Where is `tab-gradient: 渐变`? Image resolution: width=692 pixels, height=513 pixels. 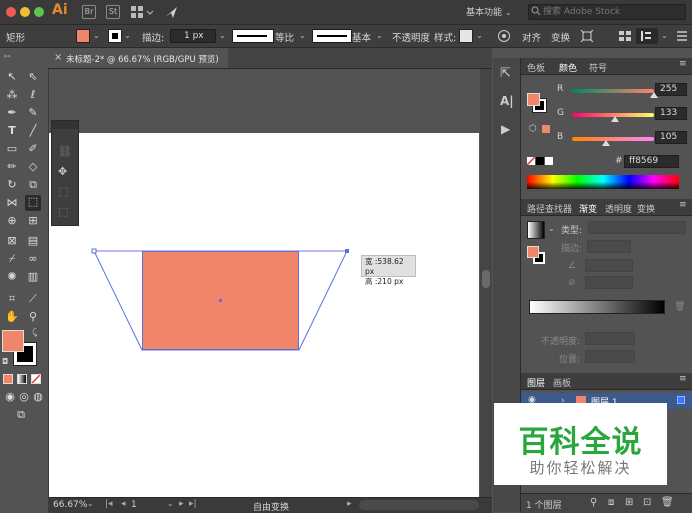 tab-gradient: 渐变 is located at coordinates (588, 208).